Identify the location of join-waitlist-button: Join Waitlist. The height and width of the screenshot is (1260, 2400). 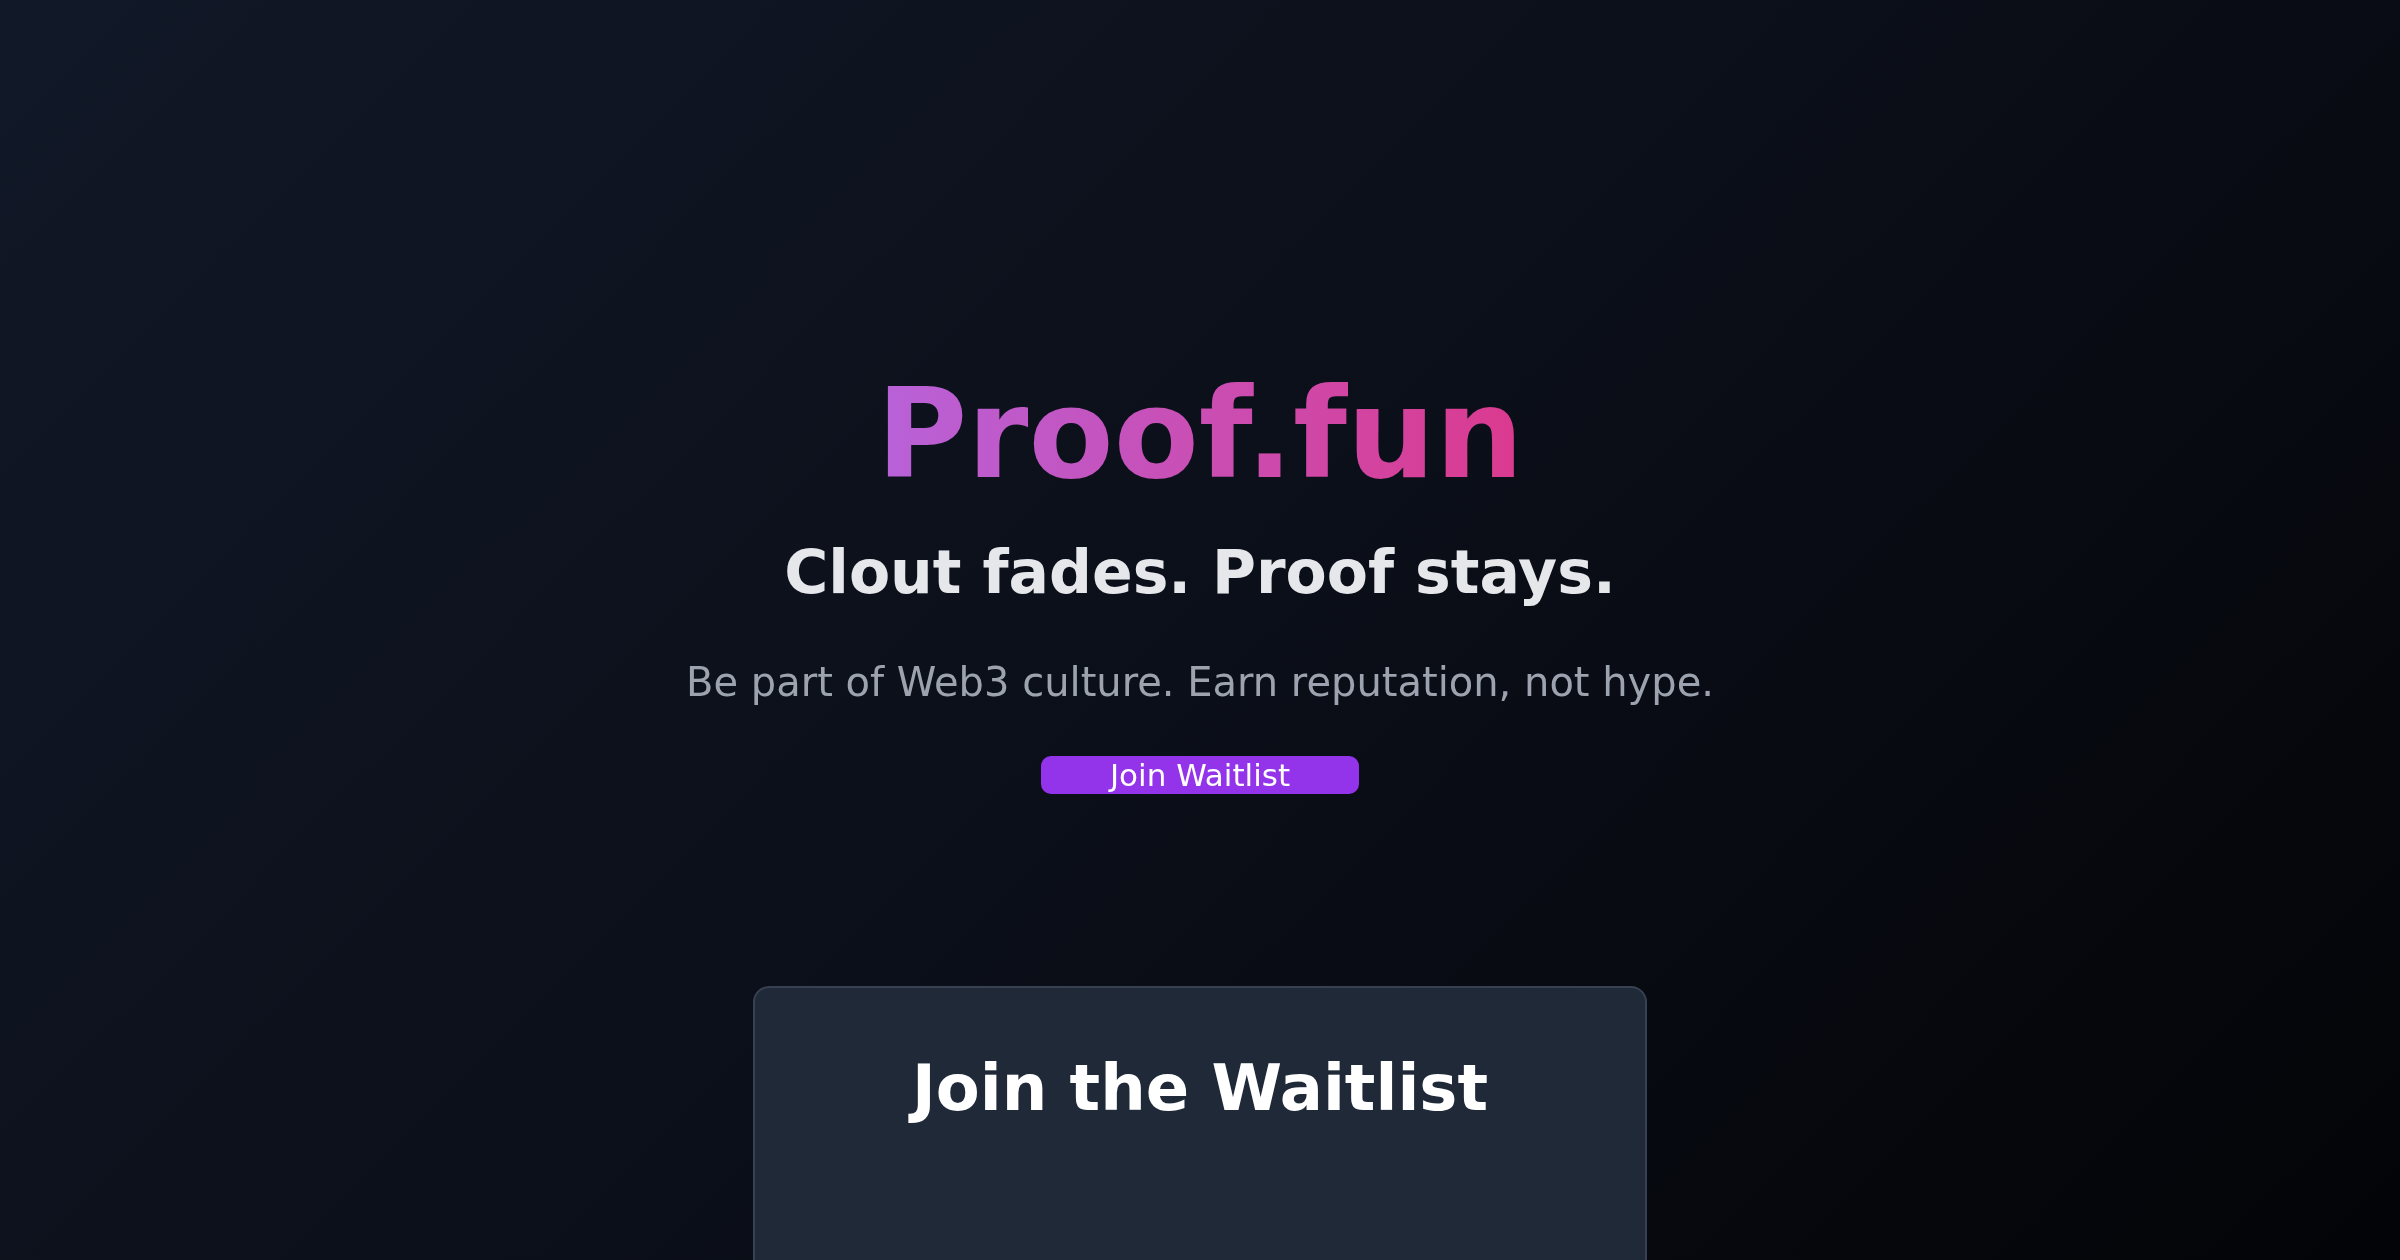
(1200, 775).